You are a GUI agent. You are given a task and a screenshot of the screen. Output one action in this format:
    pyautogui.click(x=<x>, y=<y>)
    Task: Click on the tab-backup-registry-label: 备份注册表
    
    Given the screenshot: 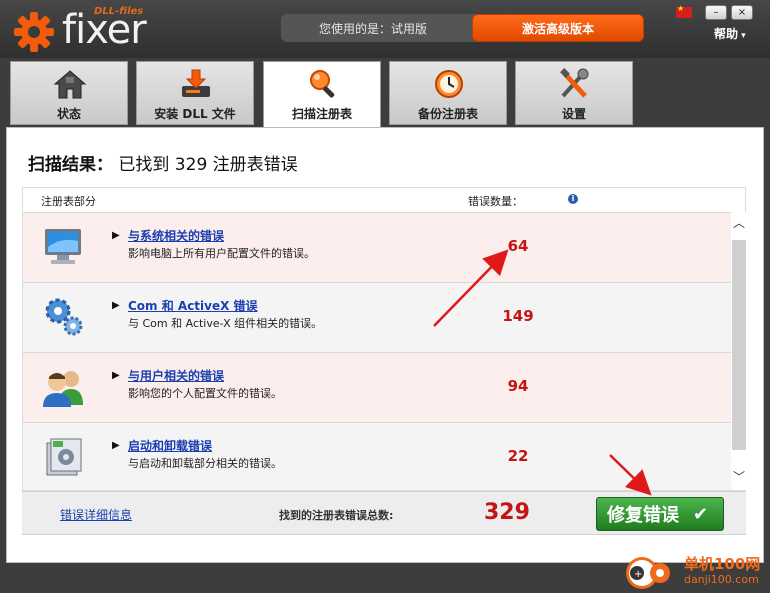 What is the action you would take?
    pyautogui.click(x=447, y=114)
    